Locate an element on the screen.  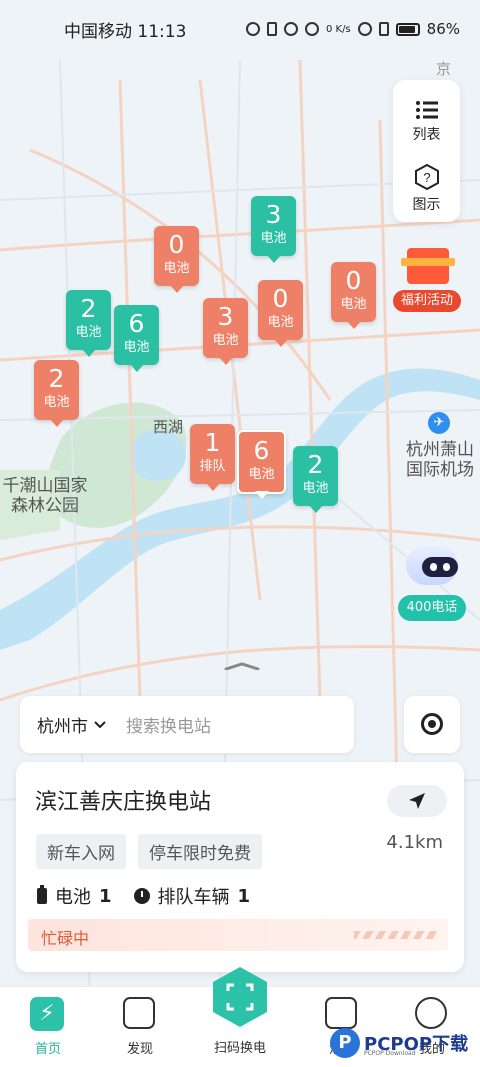
legend-label: 图示 is located at coordinates (426, 205).